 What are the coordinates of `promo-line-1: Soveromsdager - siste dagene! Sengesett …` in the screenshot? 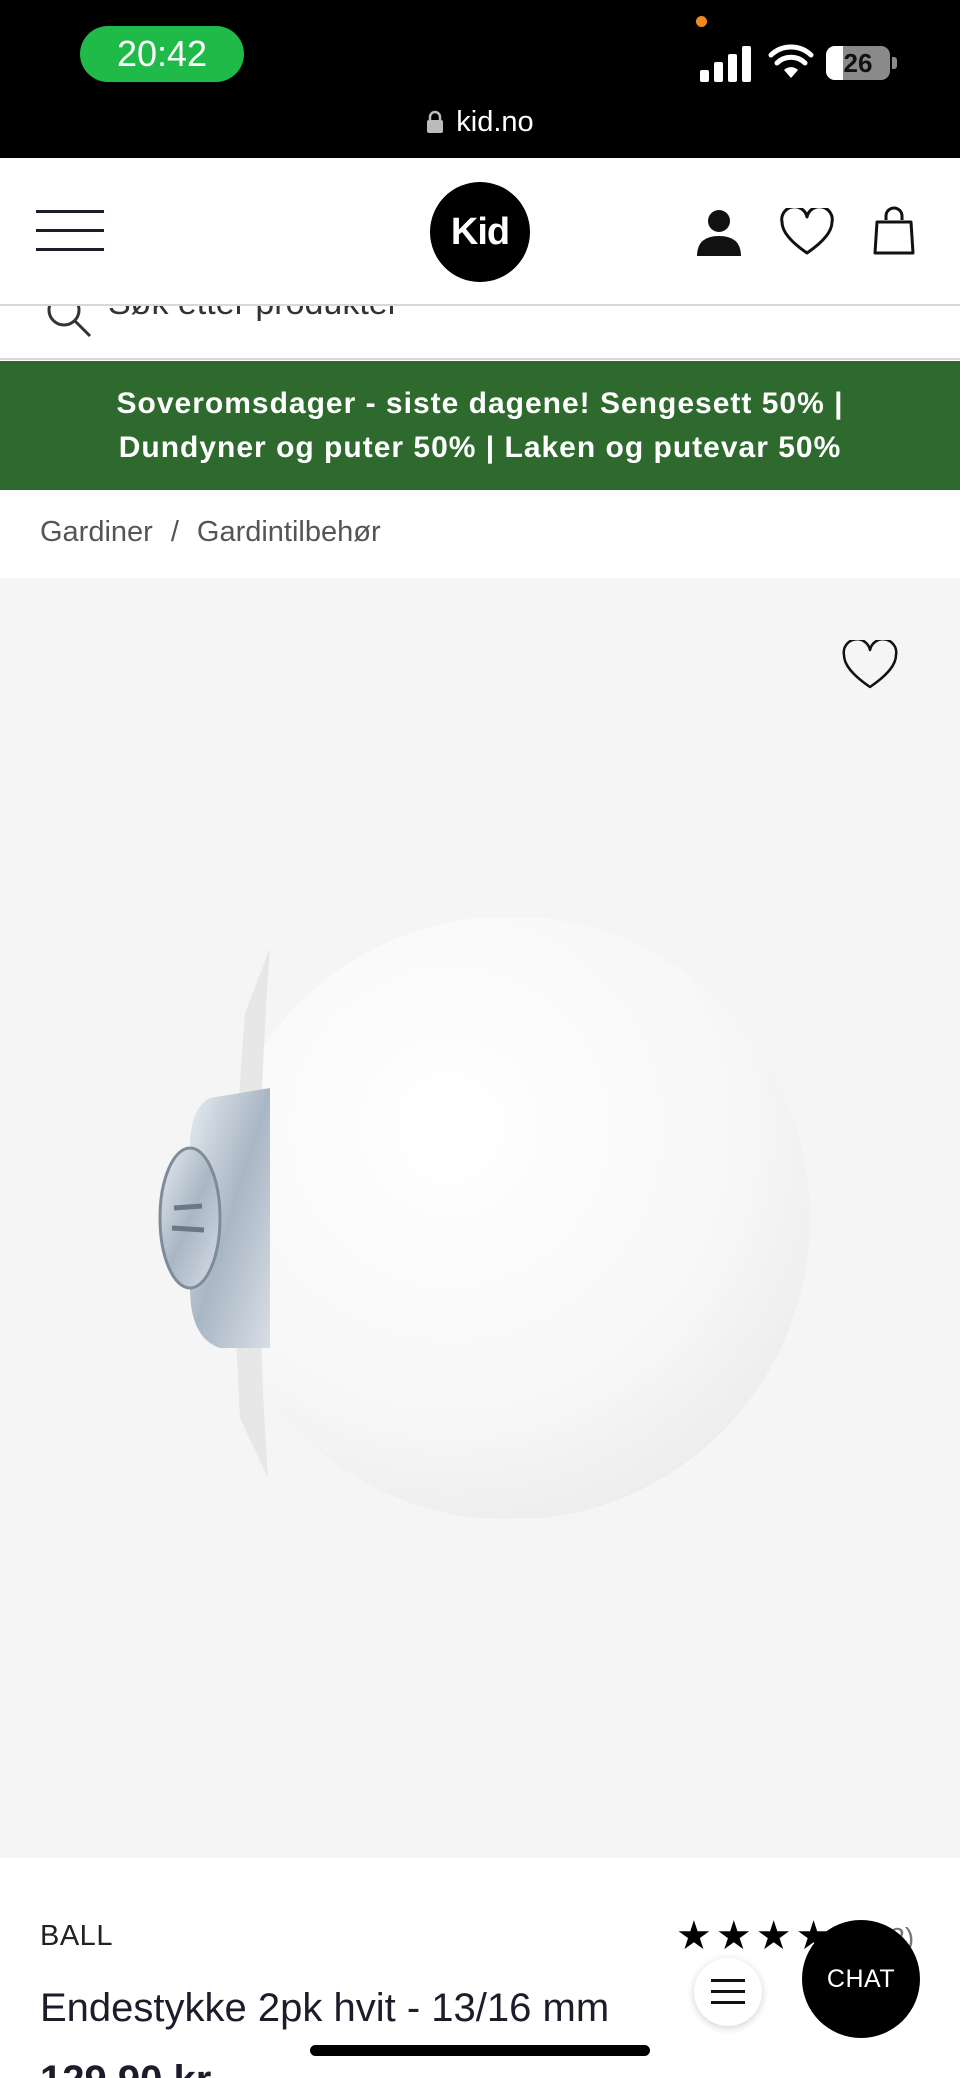 It's located at (480, 403).